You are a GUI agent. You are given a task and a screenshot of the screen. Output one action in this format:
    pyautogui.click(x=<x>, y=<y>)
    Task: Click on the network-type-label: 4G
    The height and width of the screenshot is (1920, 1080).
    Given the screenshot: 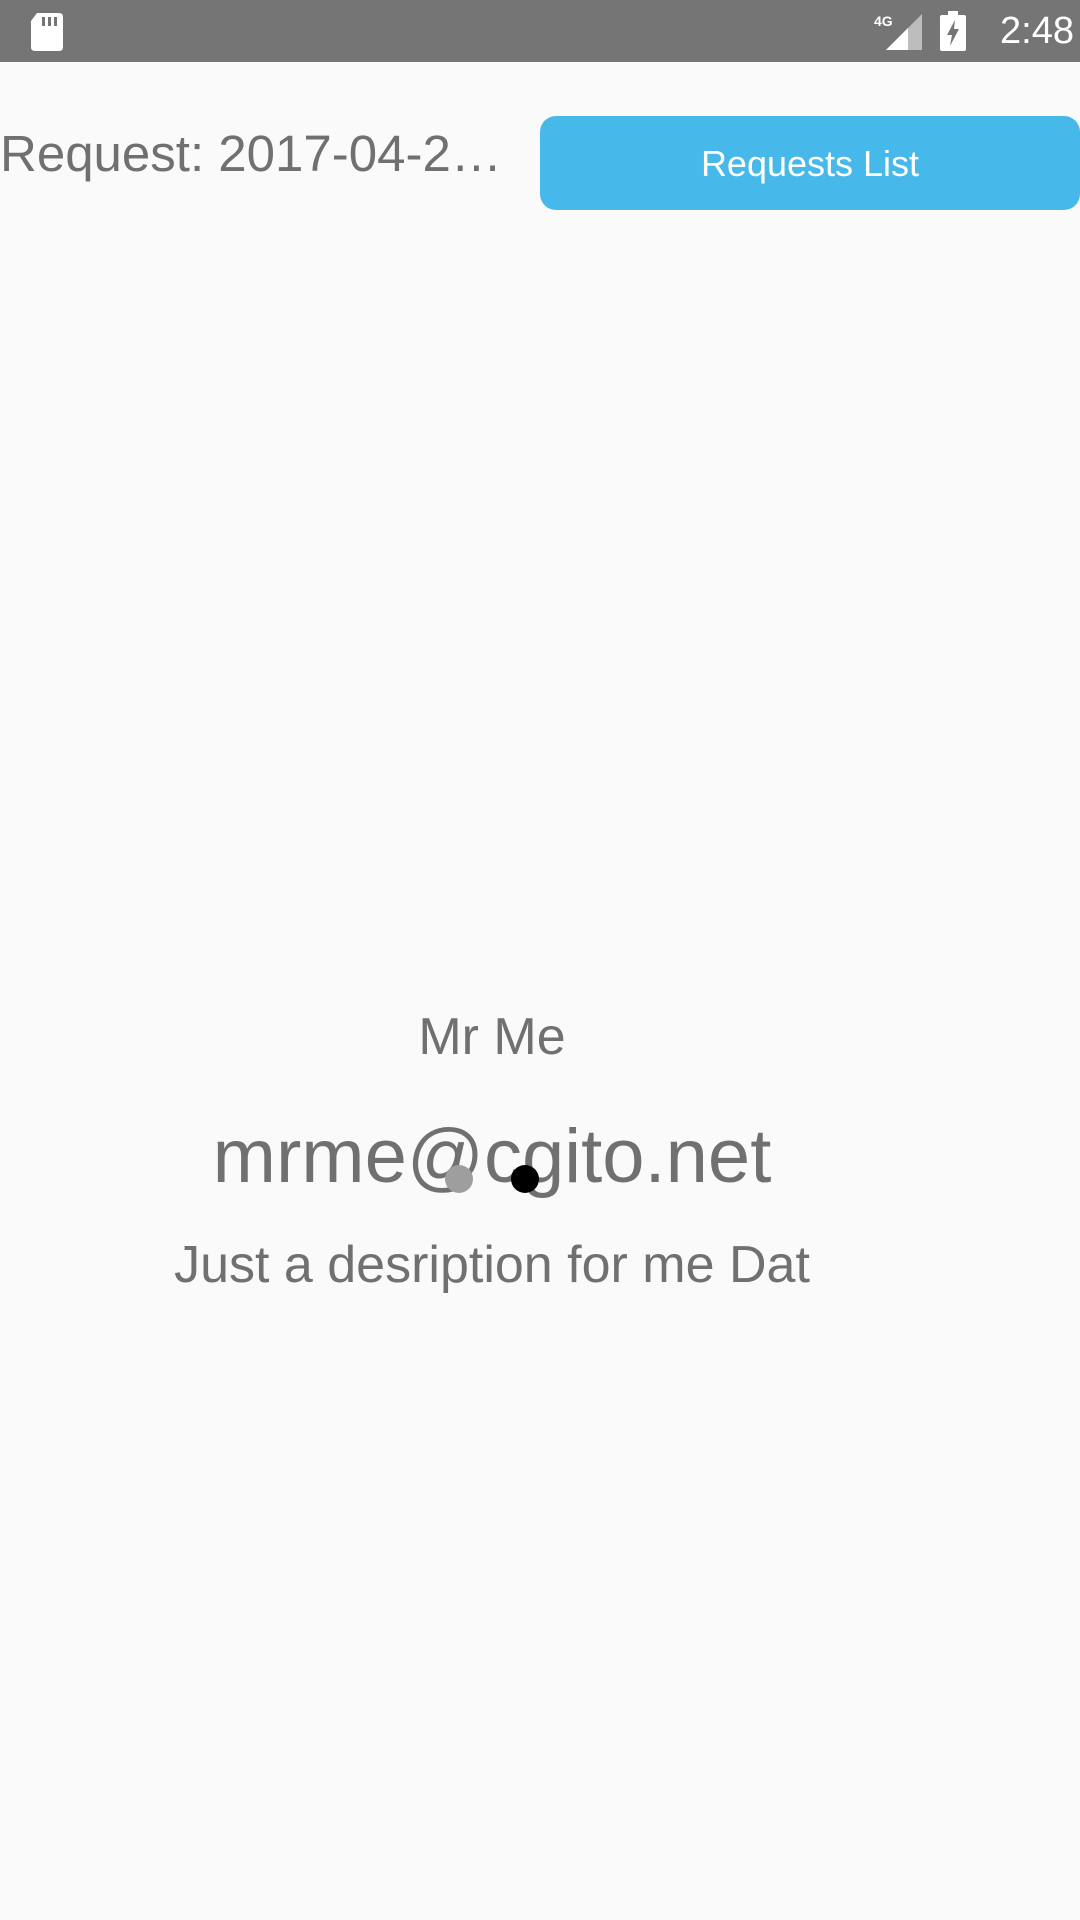 What is the action you would take?
    pyautogui.click(x=883, y=21)
    